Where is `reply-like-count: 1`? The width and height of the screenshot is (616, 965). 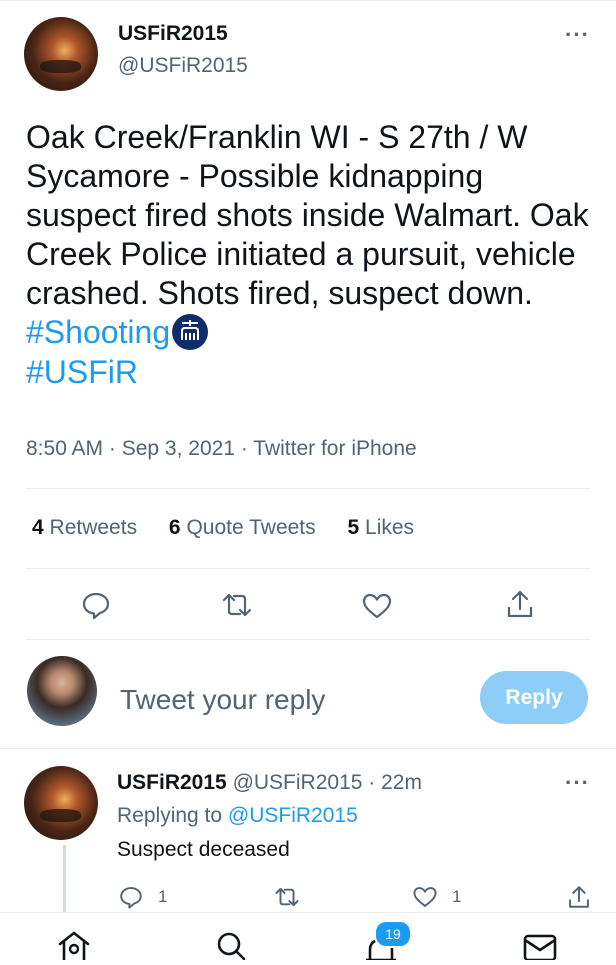 reply-like-count: 1 is located at coordinates (457, 896).